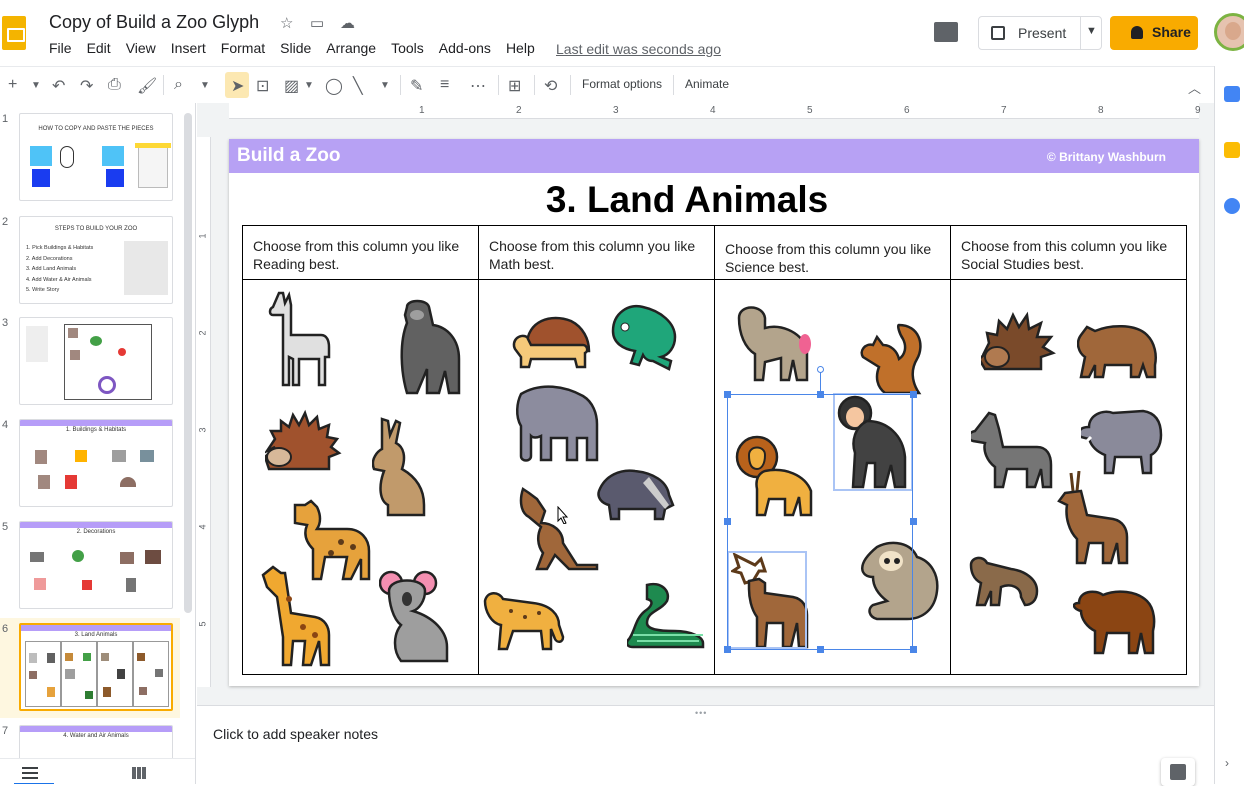  Describe the element at coordinates (403, 467) in the screenshot. I see `kangaroo-rabbit-icon` at that location.